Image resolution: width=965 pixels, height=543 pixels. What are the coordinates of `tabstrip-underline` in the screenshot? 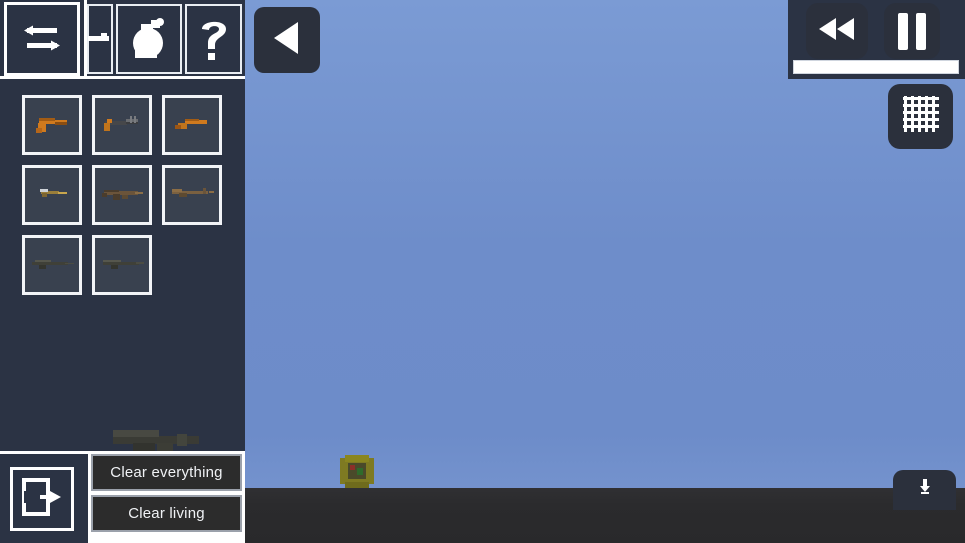 It's located at (122, 77).